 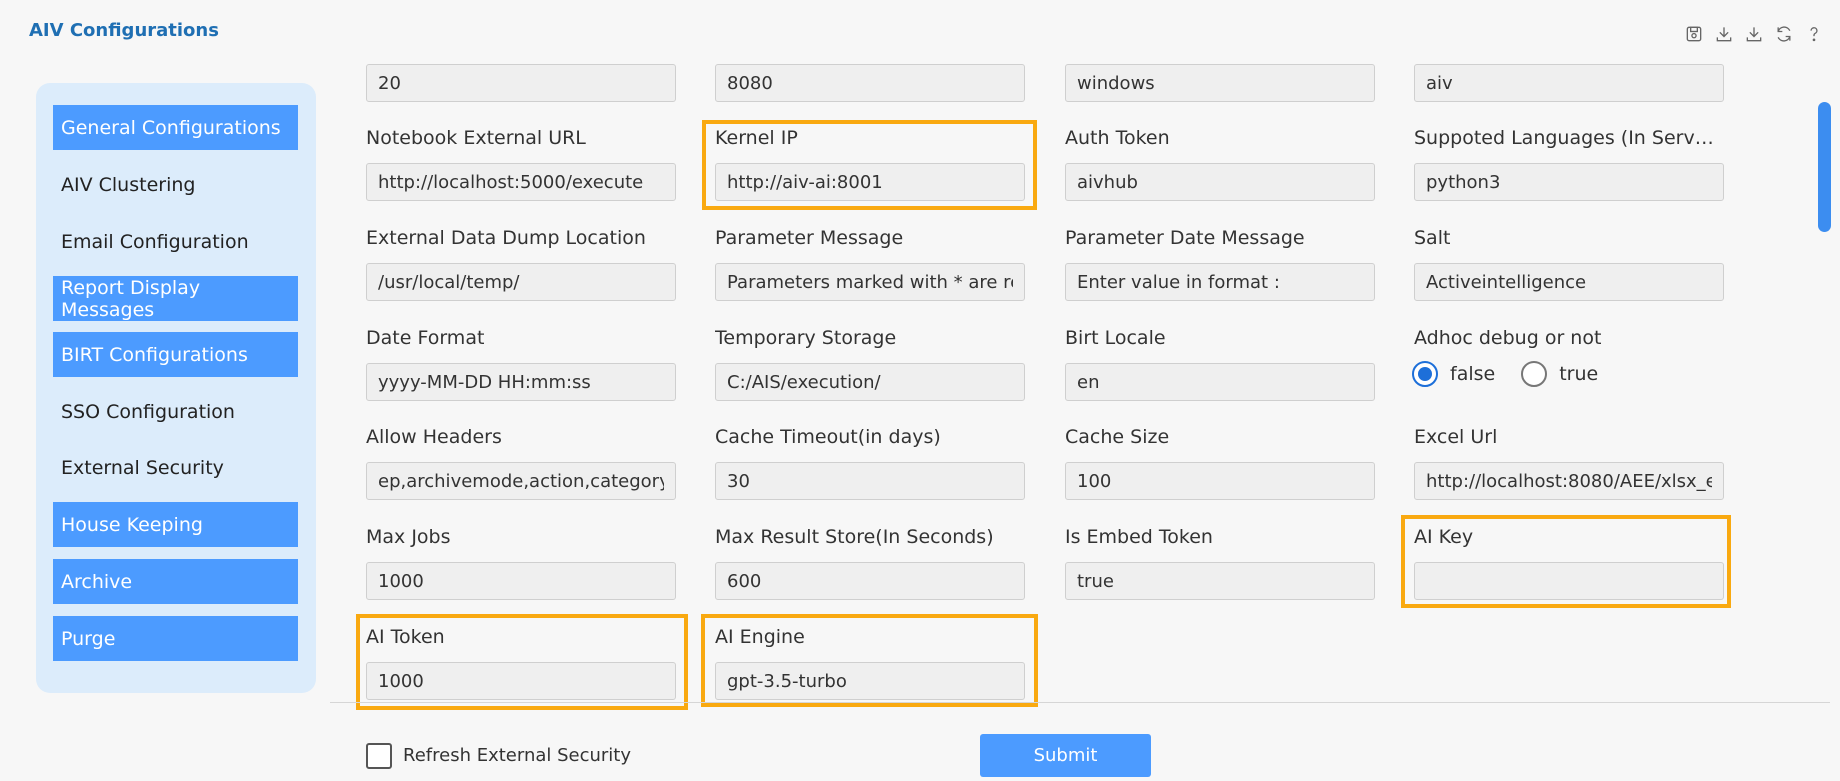 What do you see at coordinates (405, 637) in the screenshot?
I see `ai-token-label: AI Token` at bounding box center [405, 637].